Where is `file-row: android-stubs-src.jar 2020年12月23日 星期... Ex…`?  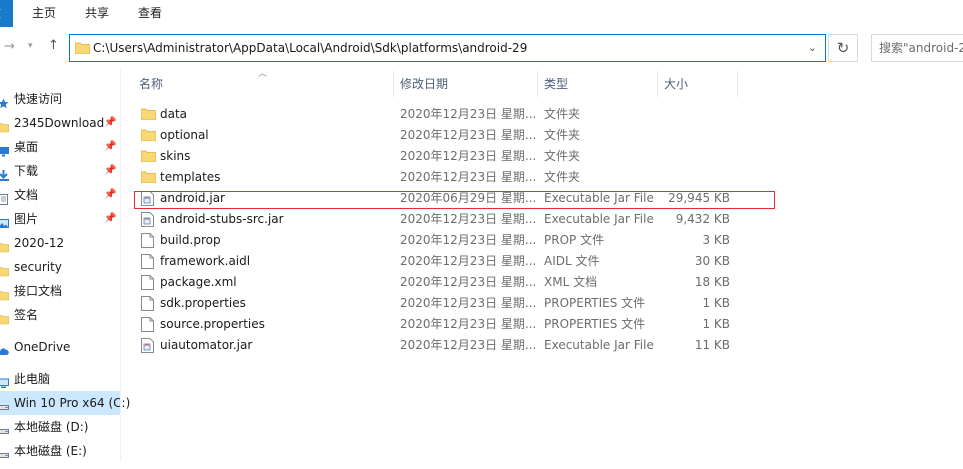
file-row: android-stubs-src.jar 2020年12月23日 星期... Ex… is located at coordinates (435, 219).